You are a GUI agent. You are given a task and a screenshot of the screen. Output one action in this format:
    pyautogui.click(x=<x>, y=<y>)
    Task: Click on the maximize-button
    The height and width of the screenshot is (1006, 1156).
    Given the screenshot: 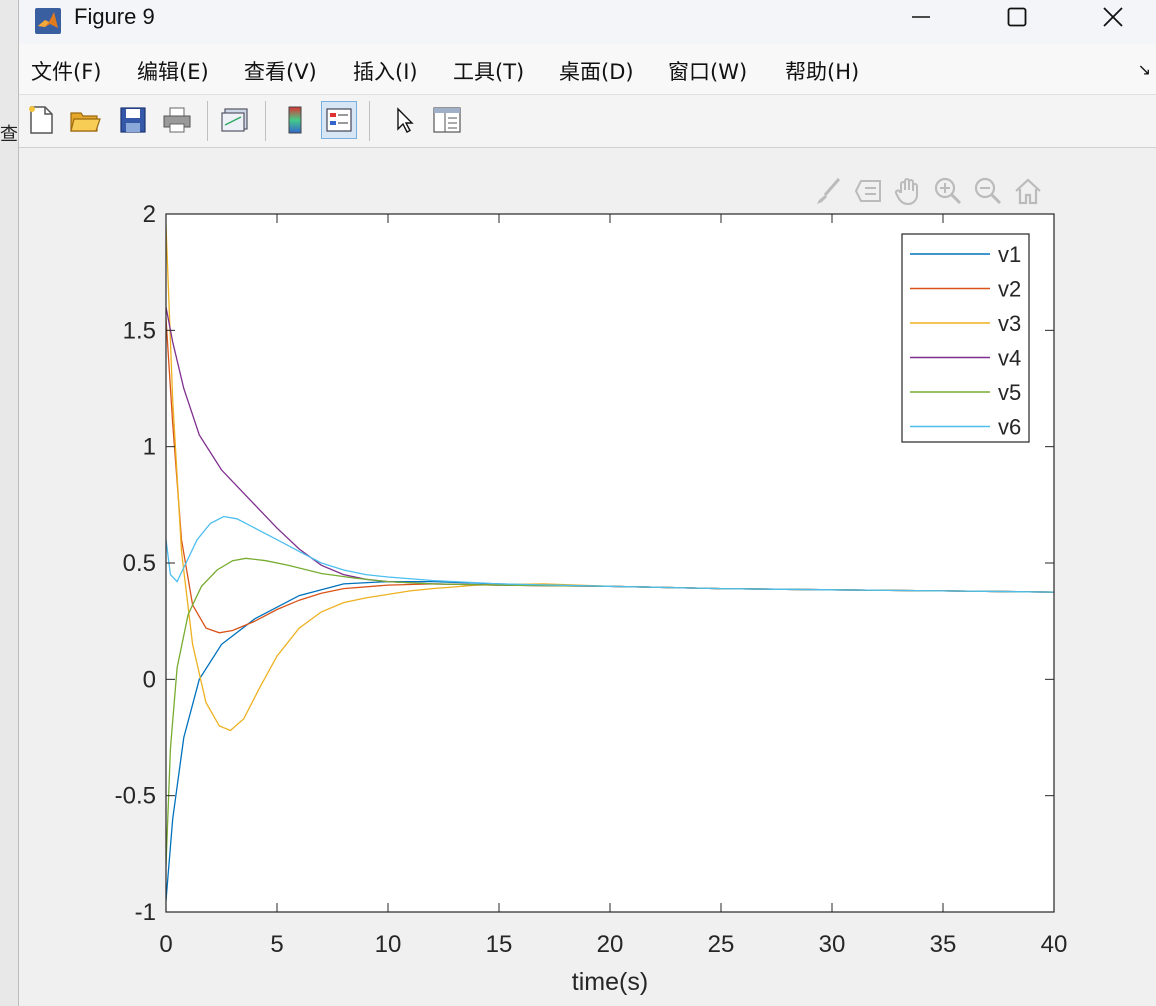 What is the action you would take?
    pyautogui.click(x=1017, y=17)
    